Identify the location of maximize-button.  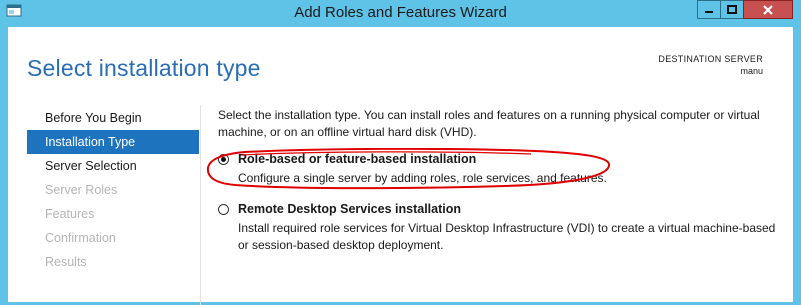
(732, 9).